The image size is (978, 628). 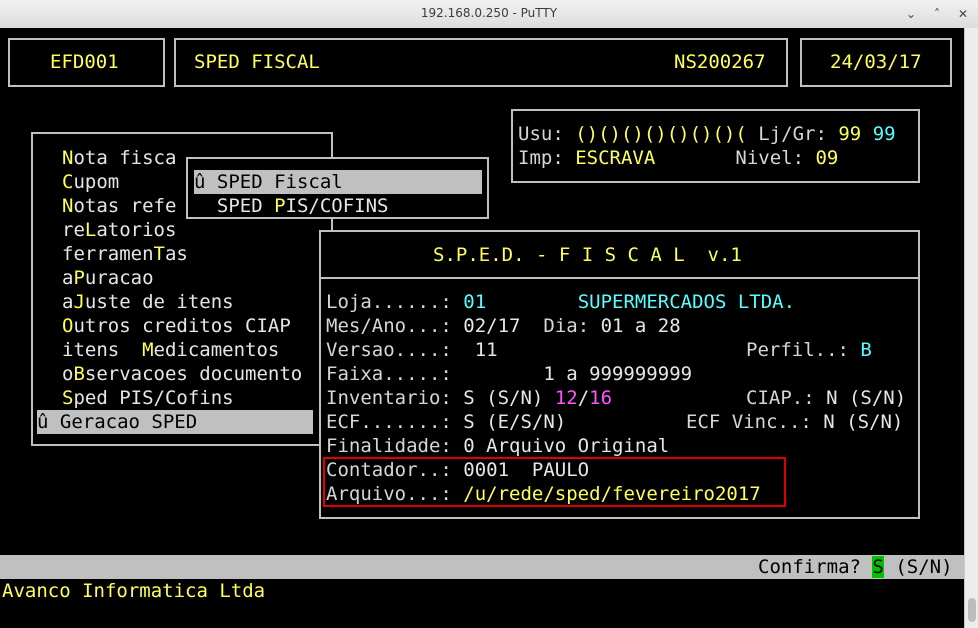 What do you see at coordinates (855, 567) in the screenshot?
I see `confirm-prompt: Confirma? S (S/N)` at bounding box center [855, 567].